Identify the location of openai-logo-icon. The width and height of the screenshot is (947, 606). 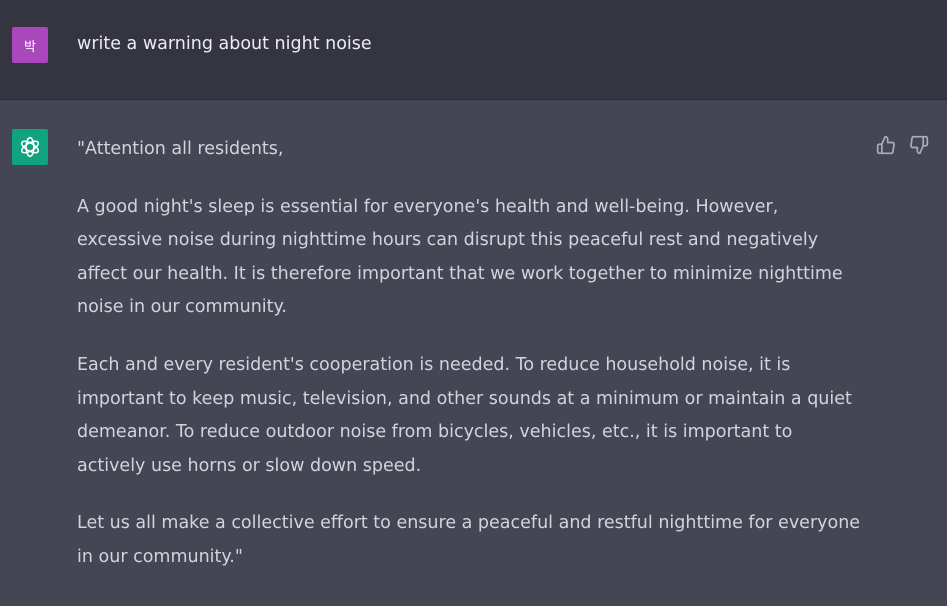
(30, 147).